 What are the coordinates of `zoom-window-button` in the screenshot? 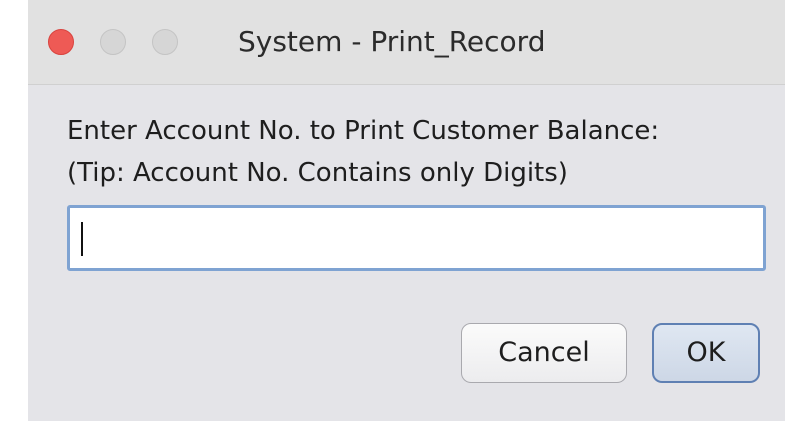 It's located at (165, 42).